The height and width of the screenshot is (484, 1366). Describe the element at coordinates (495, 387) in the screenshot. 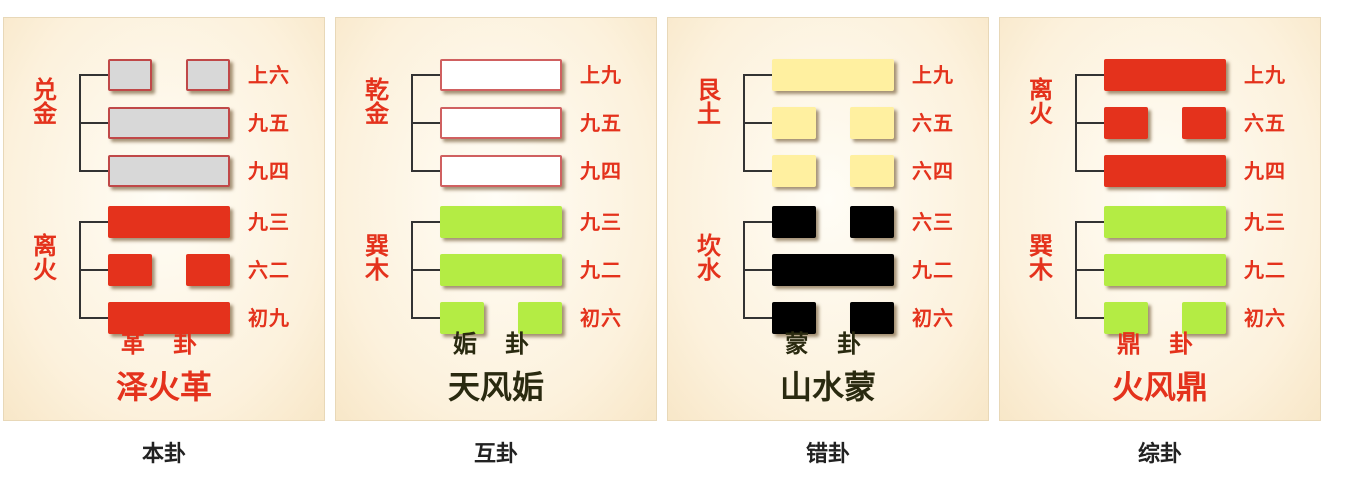

I see `gua-full-name: 天风姤` at that location.